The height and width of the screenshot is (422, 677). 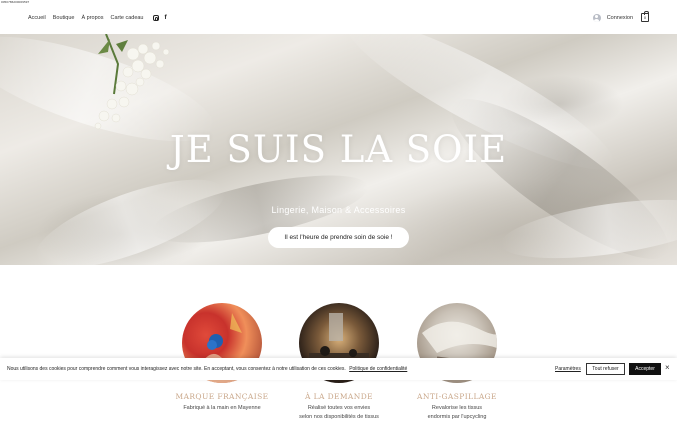 I want to click on social-links: f, so click(x=159, y=17).